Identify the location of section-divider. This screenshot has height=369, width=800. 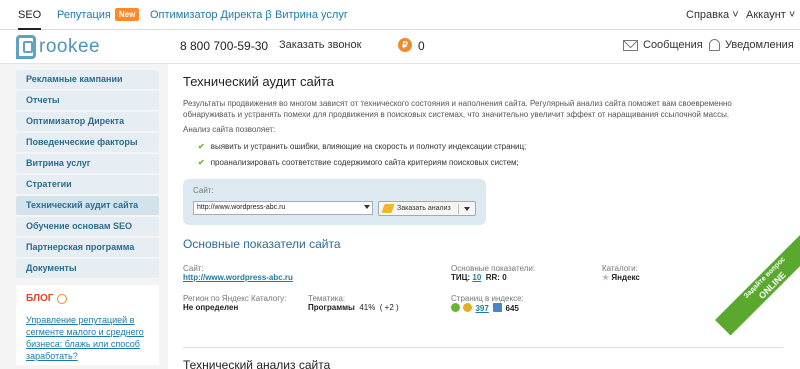
(483, 347).